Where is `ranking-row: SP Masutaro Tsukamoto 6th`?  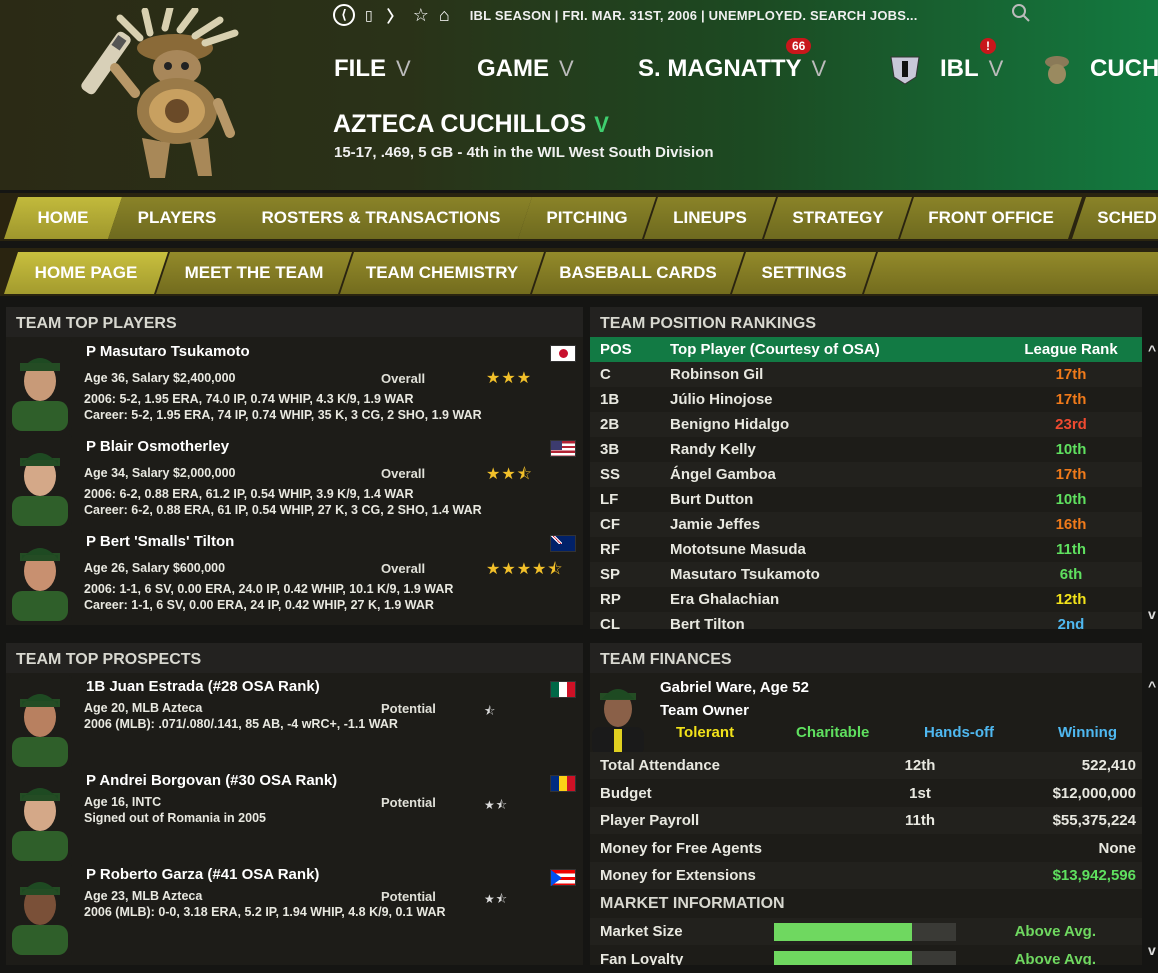 ranking-row: SP Masutaro Tsukamoto 6th is located at coordinates (866, 574).